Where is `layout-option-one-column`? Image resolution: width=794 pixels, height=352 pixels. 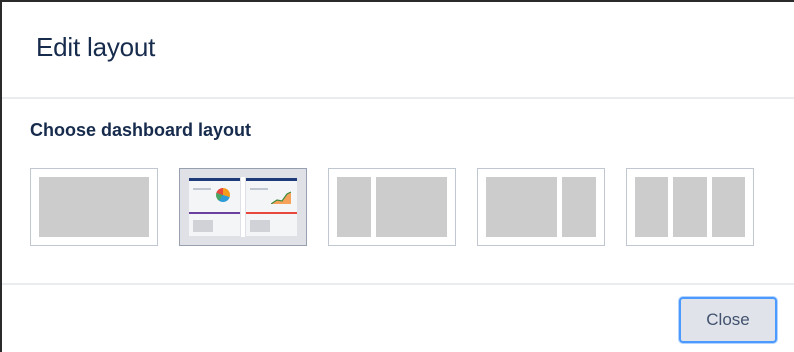
layout-option-one-column is located at coordinates (94, 207).